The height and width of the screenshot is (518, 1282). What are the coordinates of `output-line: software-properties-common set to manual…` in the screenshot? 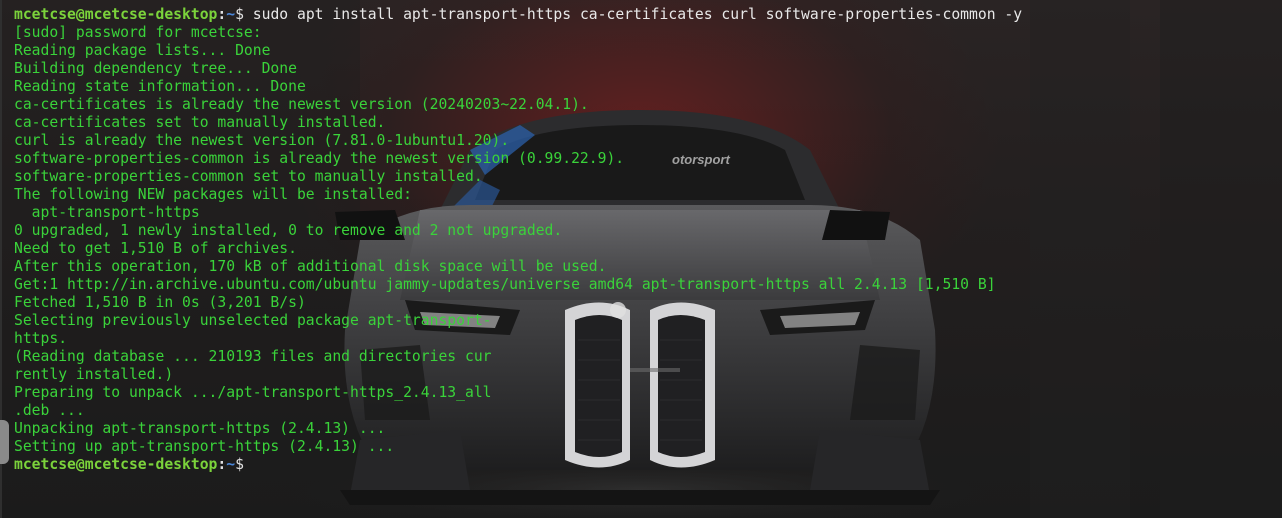 It's located at (248, 176).